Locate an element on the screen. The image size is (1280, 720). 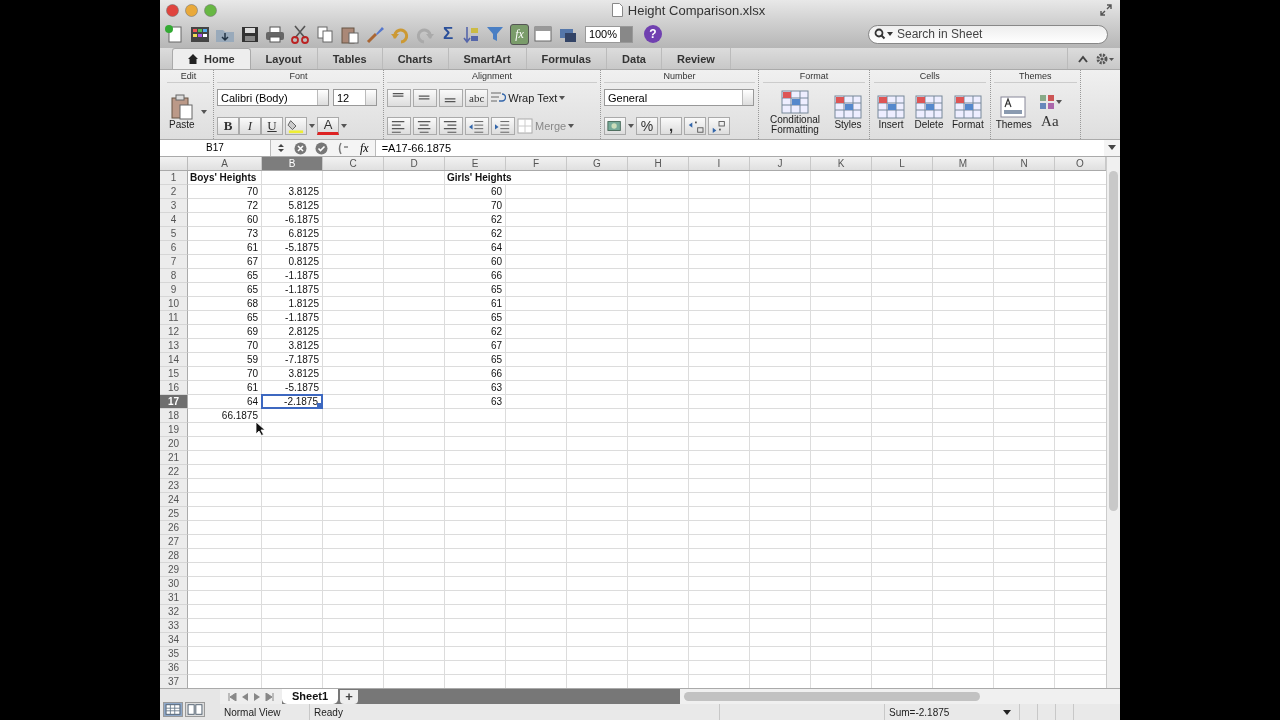
row-header: 8 is located at coordinates (174, 276).